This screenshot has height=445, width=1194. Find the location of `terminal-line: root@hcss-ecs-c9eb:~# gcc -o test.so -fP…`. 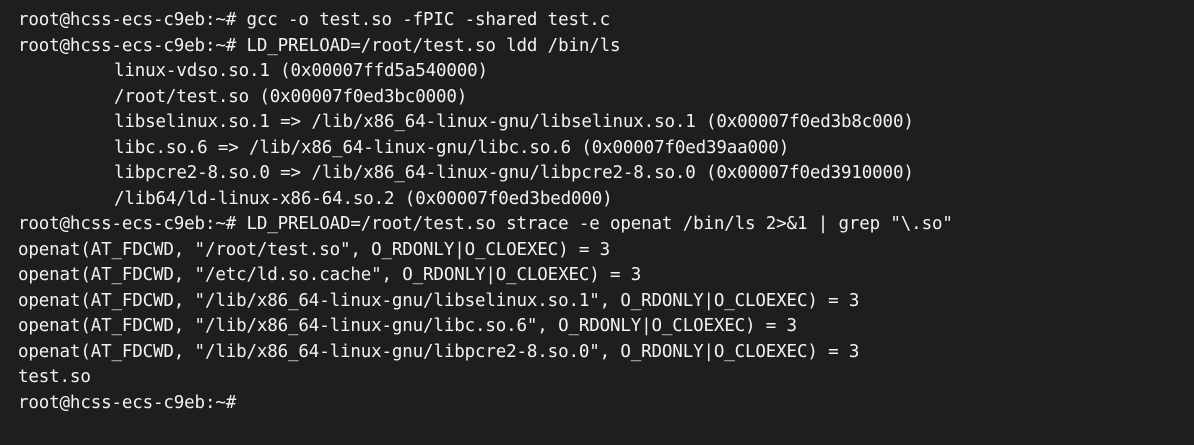

terminal-line: root@hcss-ecs-c9eb:~# gcc -o test.so -fP… is located at coordinates (314, 20).